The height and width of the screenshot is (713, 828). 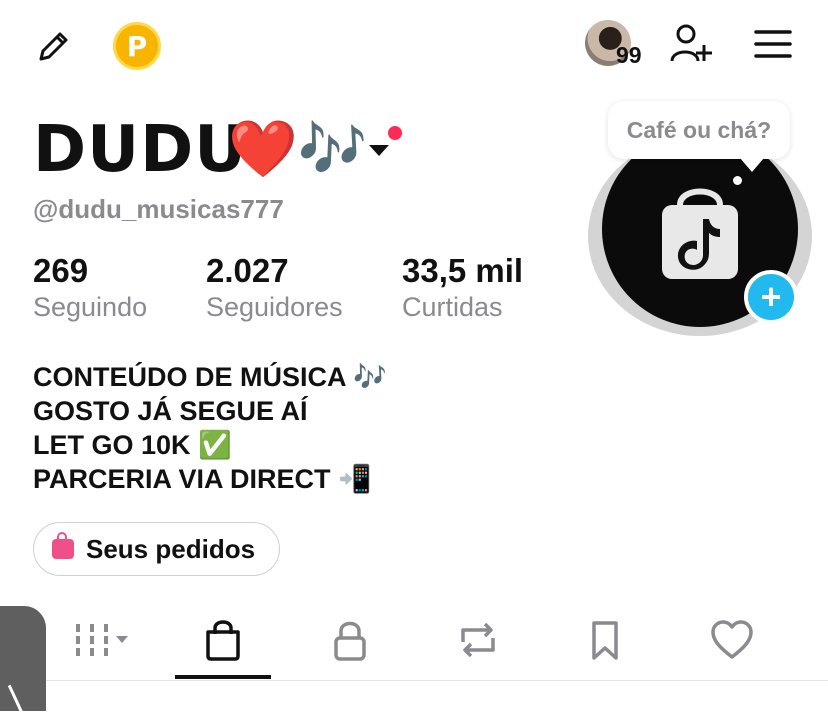 I want to click on username: @dudu_musicas777, so click(x=158, y=209).